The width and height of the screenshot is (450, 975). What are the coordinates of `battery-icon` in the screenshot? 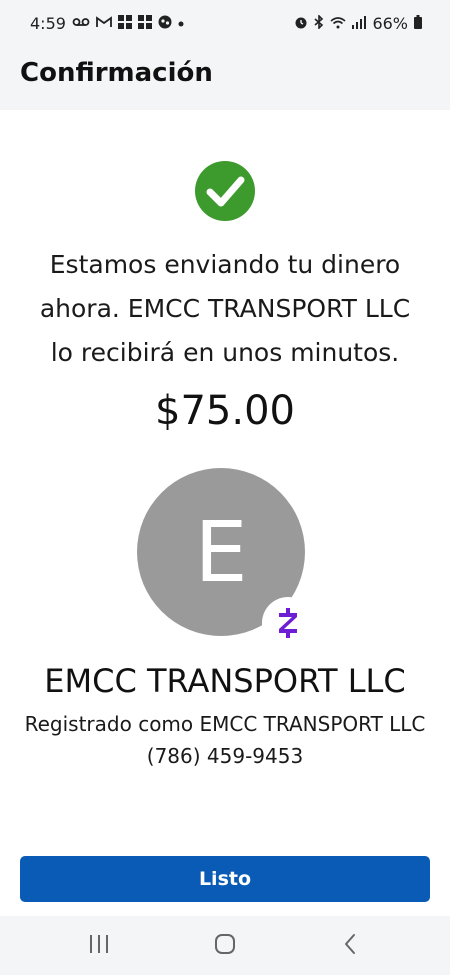 It's located at (418, 23).